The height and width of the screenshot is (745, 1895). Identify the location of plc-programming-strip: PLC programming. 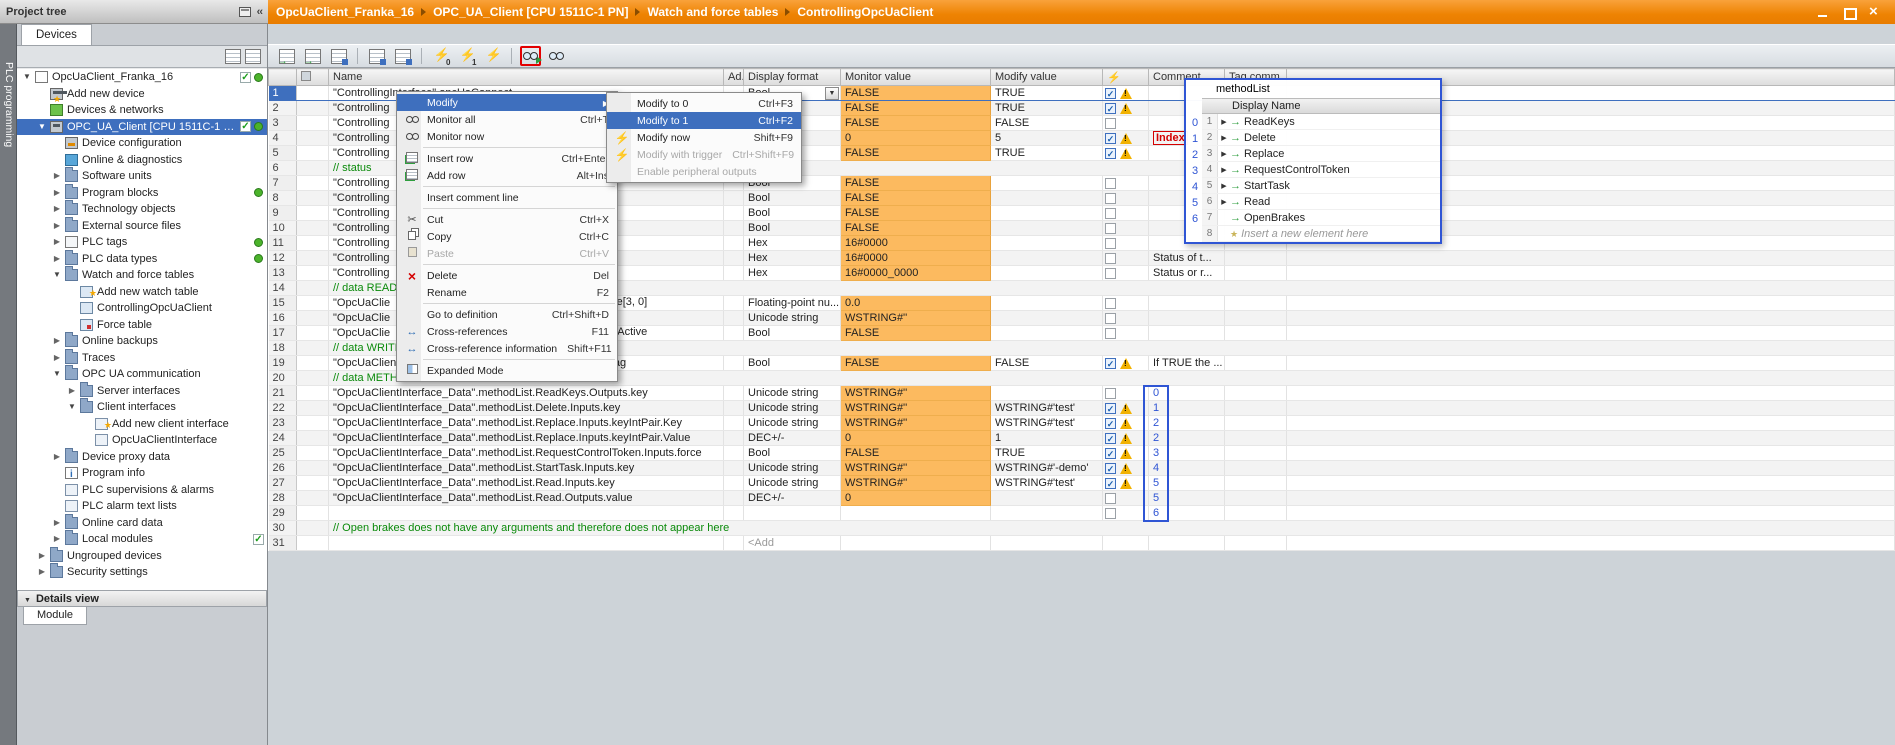
(8, 384).